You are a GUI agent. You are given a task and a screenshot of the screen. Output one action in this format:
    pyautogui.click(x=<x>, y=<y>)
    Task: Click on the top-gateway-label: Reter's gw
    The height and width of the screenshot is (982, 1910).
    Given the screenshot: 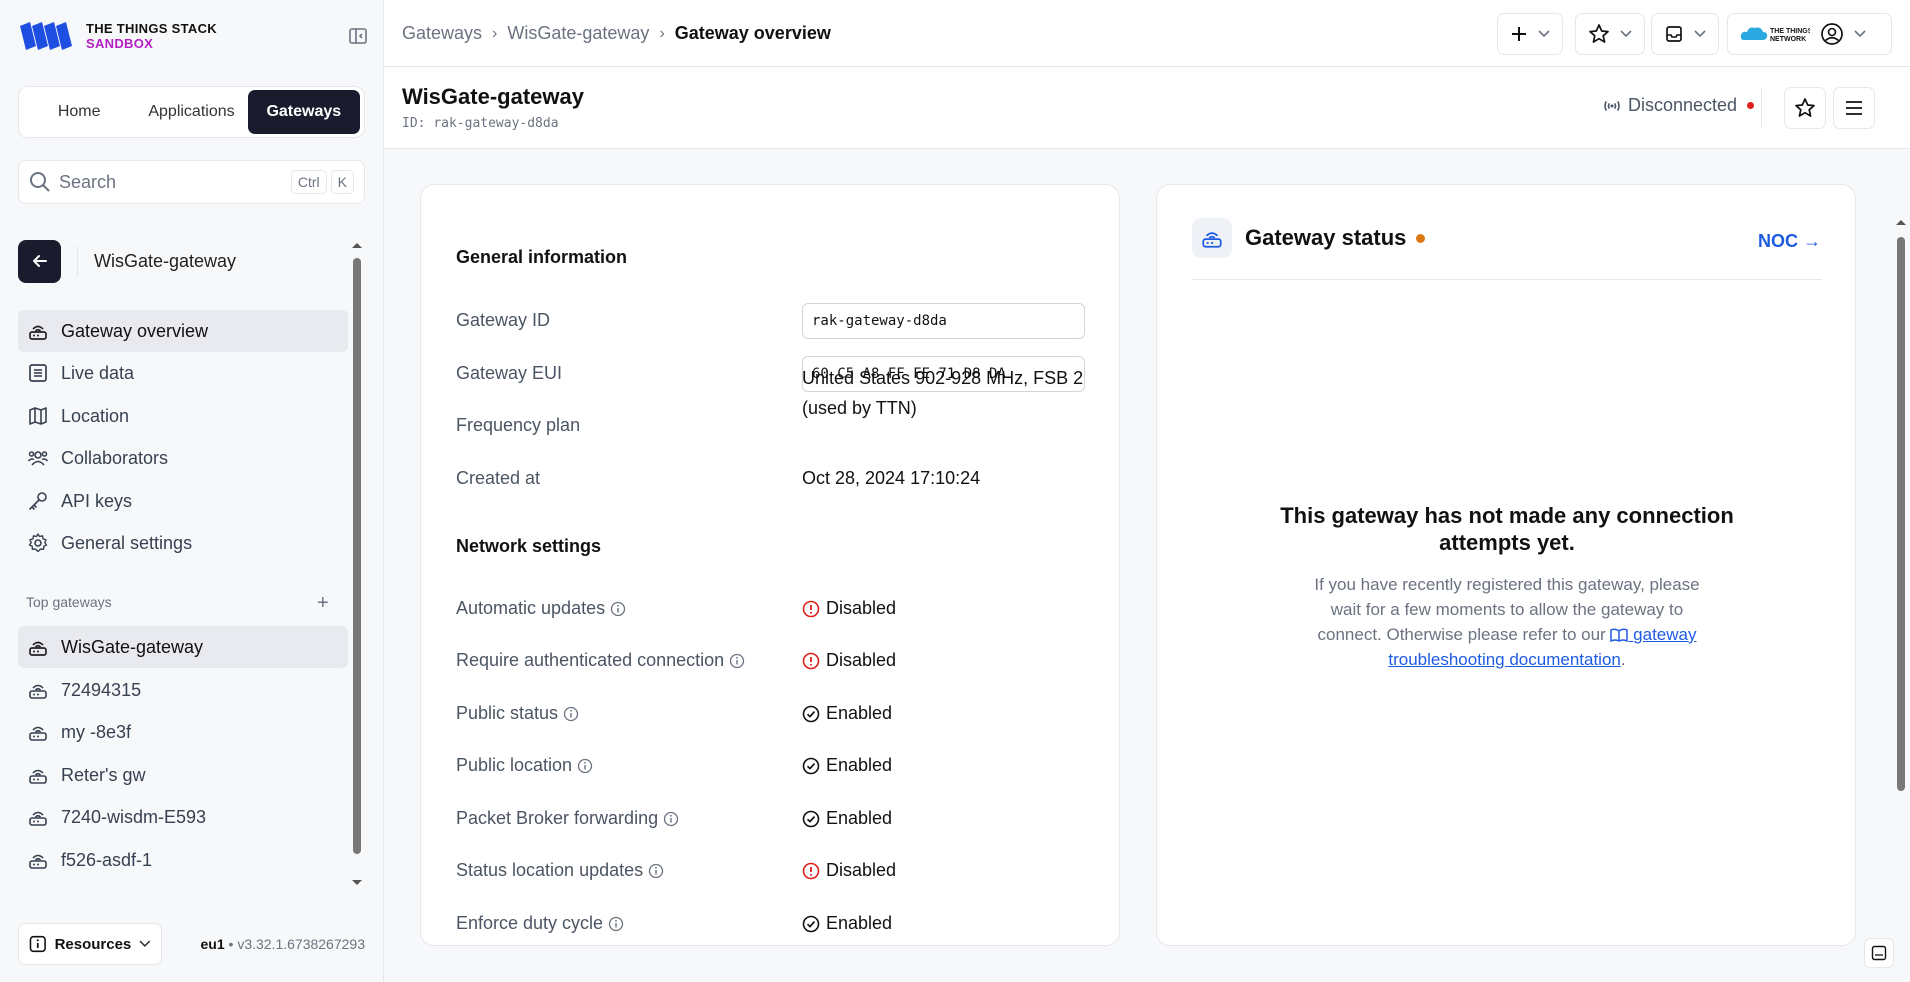 What is the action you would take?
    pyautogui.click(x=103, y=774)
    